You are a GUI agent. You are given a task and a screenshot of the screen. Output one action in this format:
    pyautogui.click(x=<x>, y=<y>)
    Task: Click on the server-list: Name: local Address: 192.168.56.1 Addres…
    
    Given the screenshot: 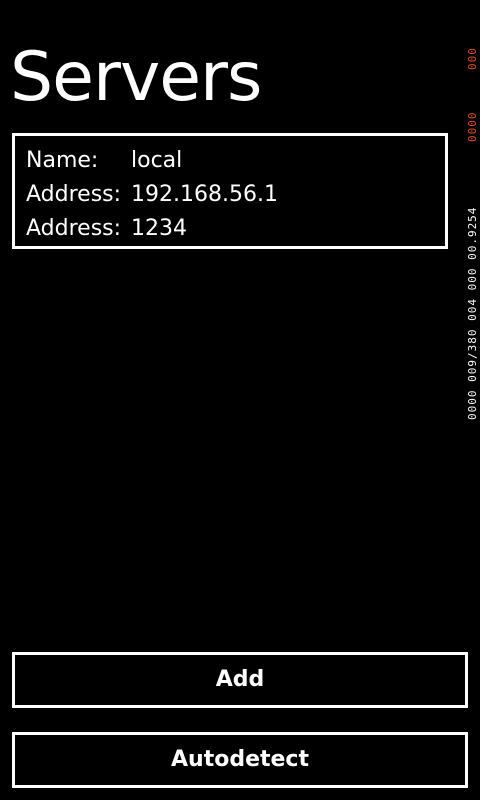 What is the action you would take?
    pyautogui.click(x=230, y=191)
    